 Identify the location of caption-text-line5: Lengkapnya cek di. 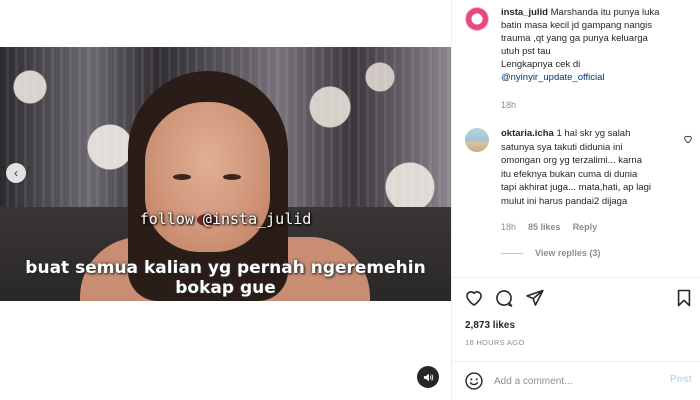
(541, 64).